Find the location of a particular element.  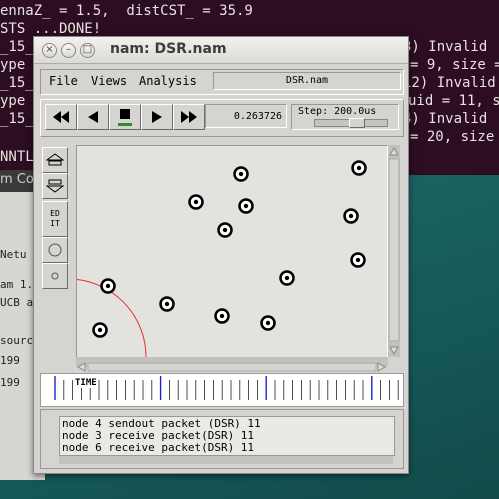

zoom-out-button is located at coordinates (55, 186).